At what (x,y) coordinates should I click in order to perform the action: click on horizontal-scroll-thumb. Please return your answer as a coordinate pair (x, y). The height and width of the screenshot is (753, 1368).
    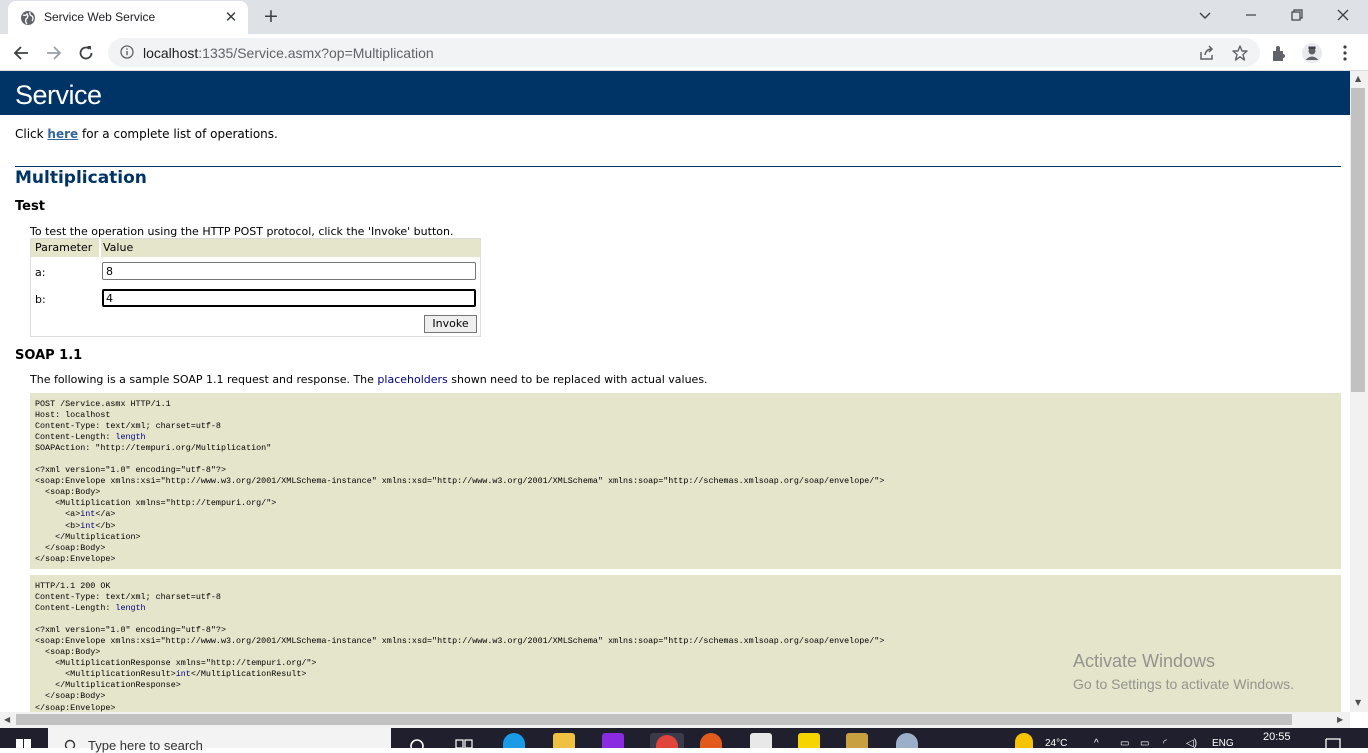
    Looking at the image, I should click on (654, 719).